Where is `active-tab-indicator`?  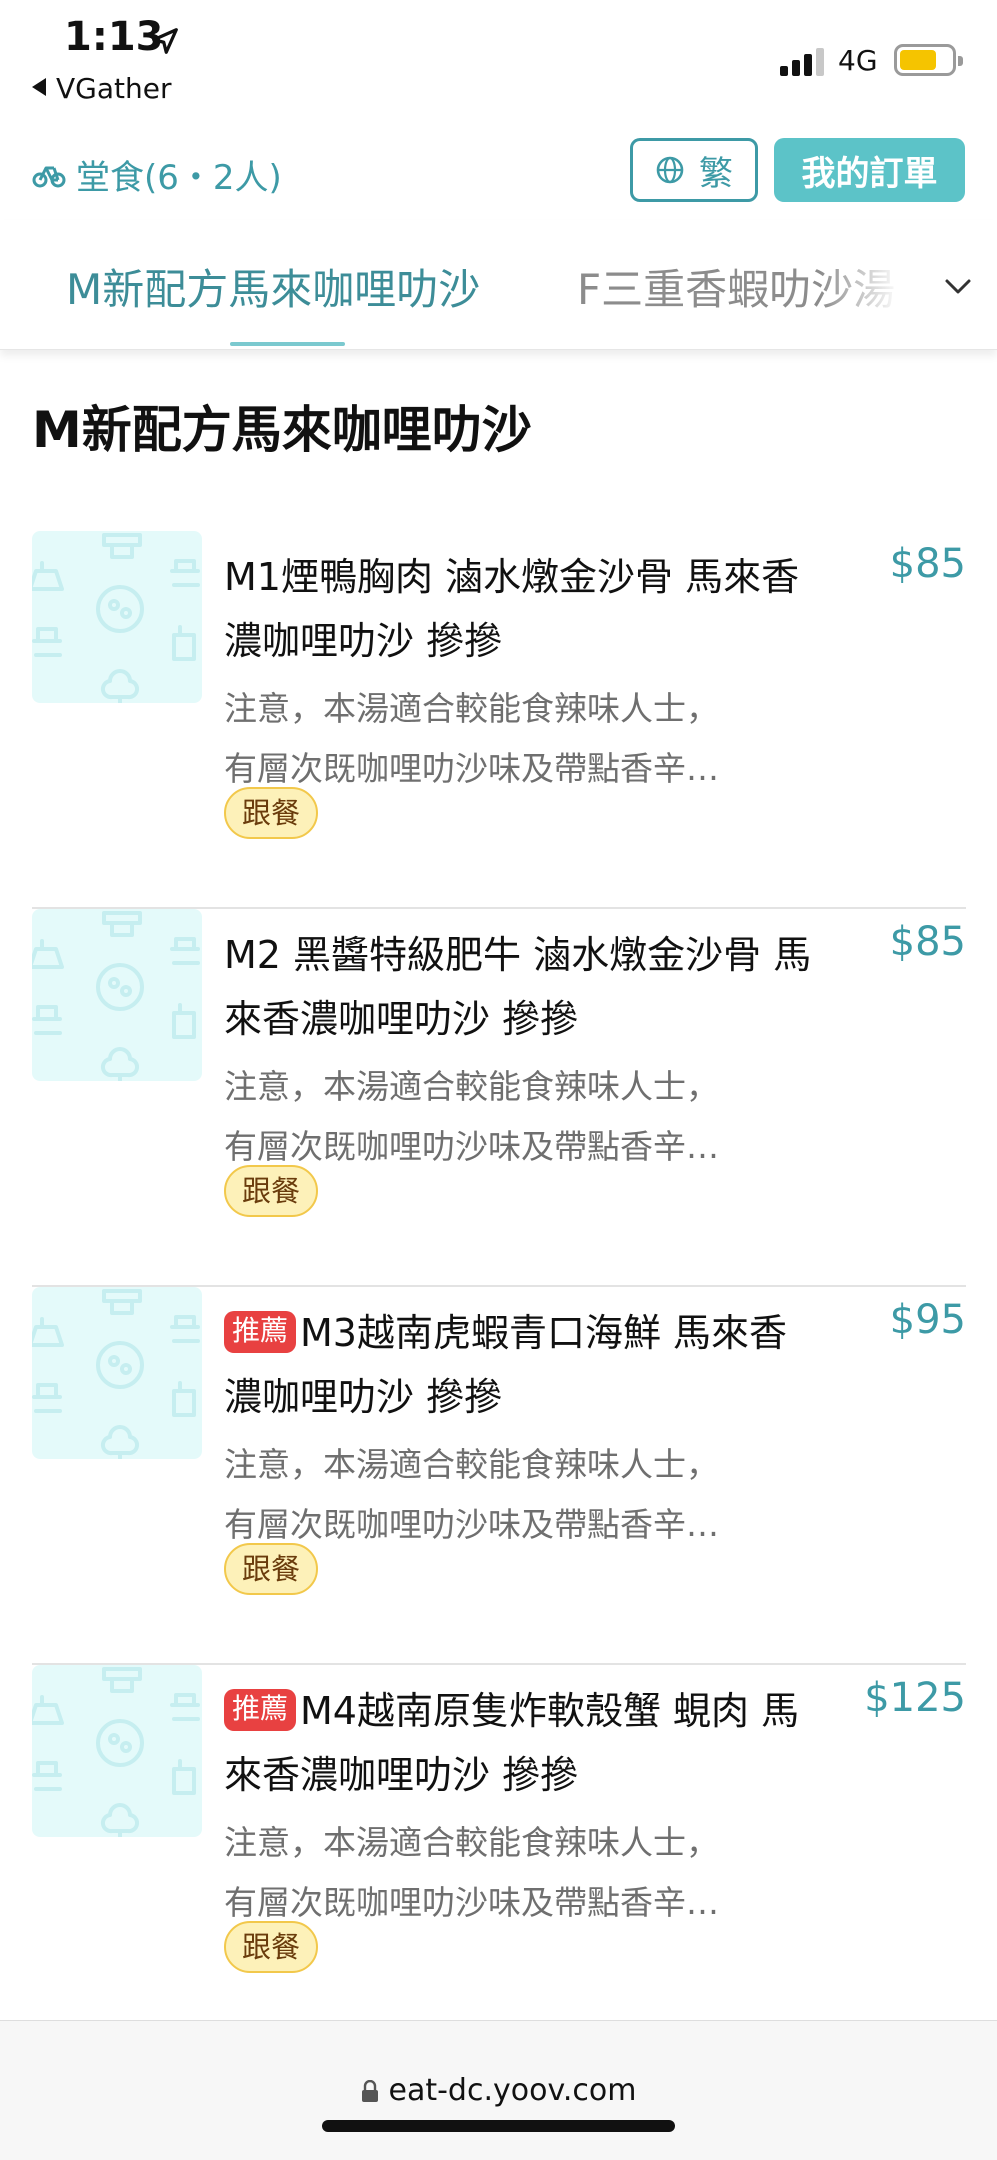 active-tab-indicator is located at coordinates (287, 344).